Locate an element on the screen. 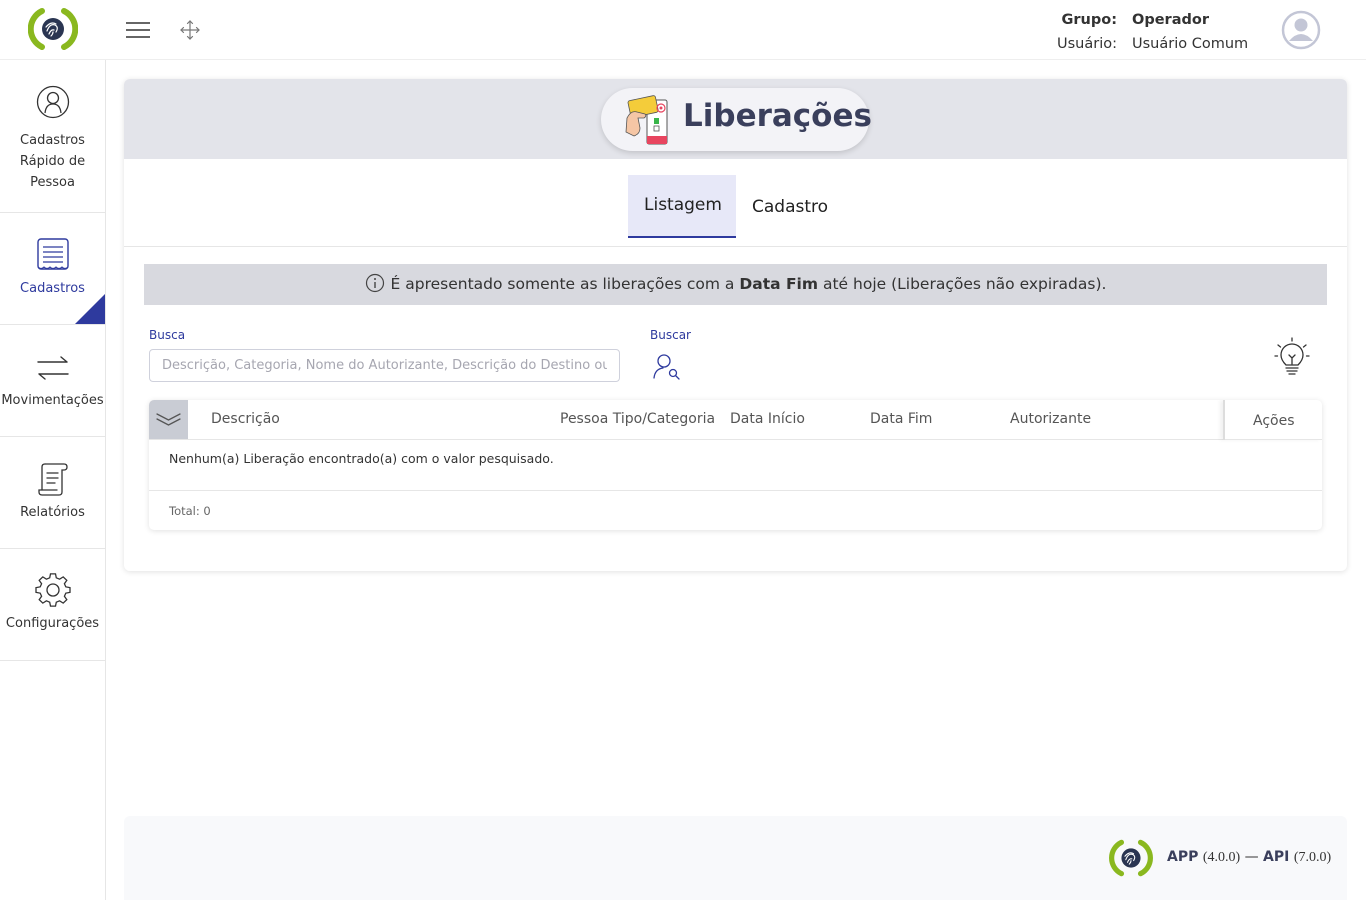  menu-toggle-button is located at coordinates (138, 30).